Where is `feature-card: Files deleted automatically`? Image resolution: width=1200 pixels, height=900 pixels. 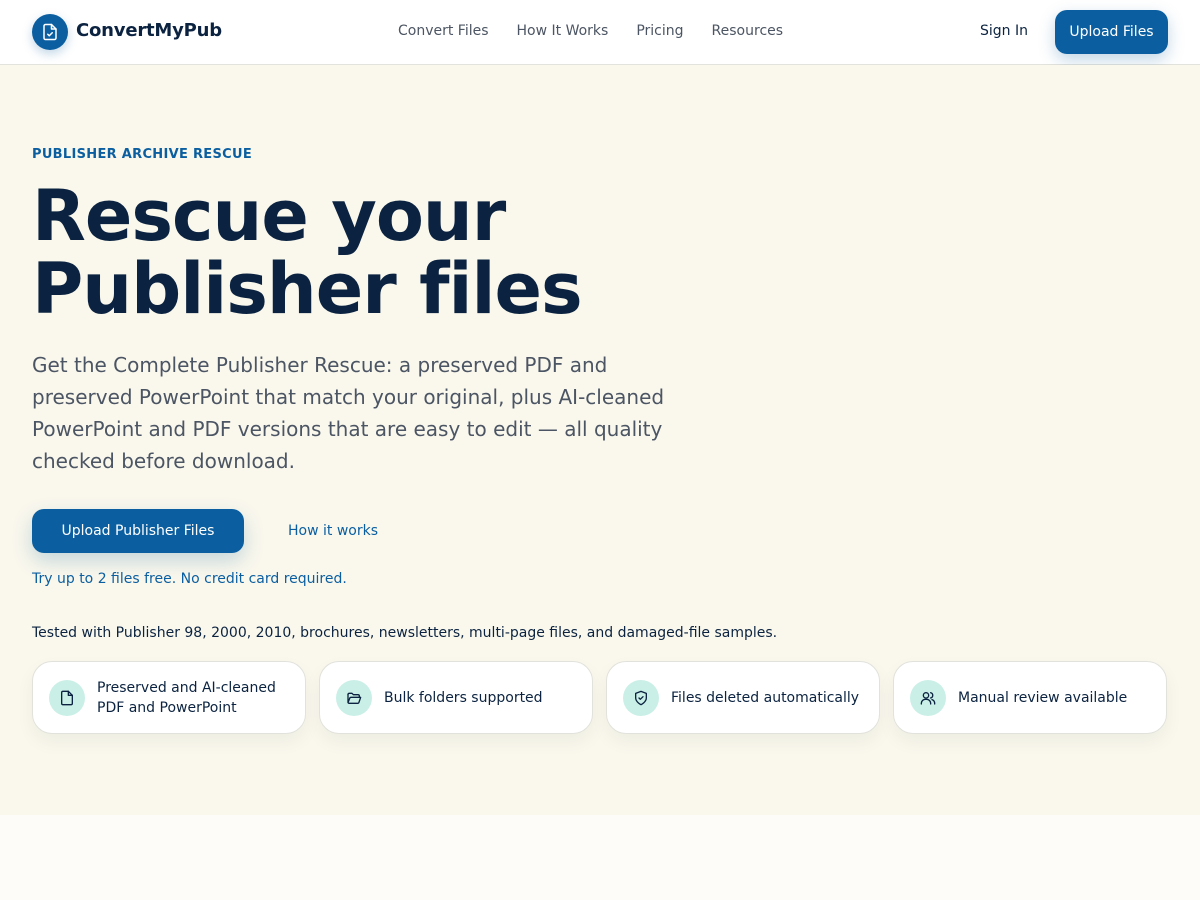 feature-card: Files deleted automatically is located at coordinates (743, 697).